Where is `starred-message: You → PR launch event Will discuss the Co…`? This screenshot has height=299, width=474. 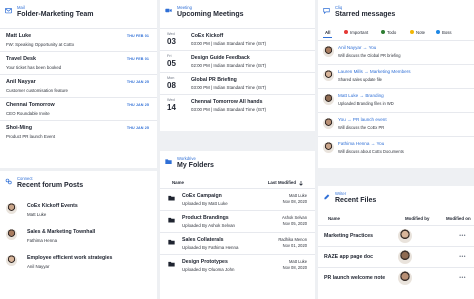
starred-message: You → PR launch event Will discuss the Co… is located at coordinates (396, 124).